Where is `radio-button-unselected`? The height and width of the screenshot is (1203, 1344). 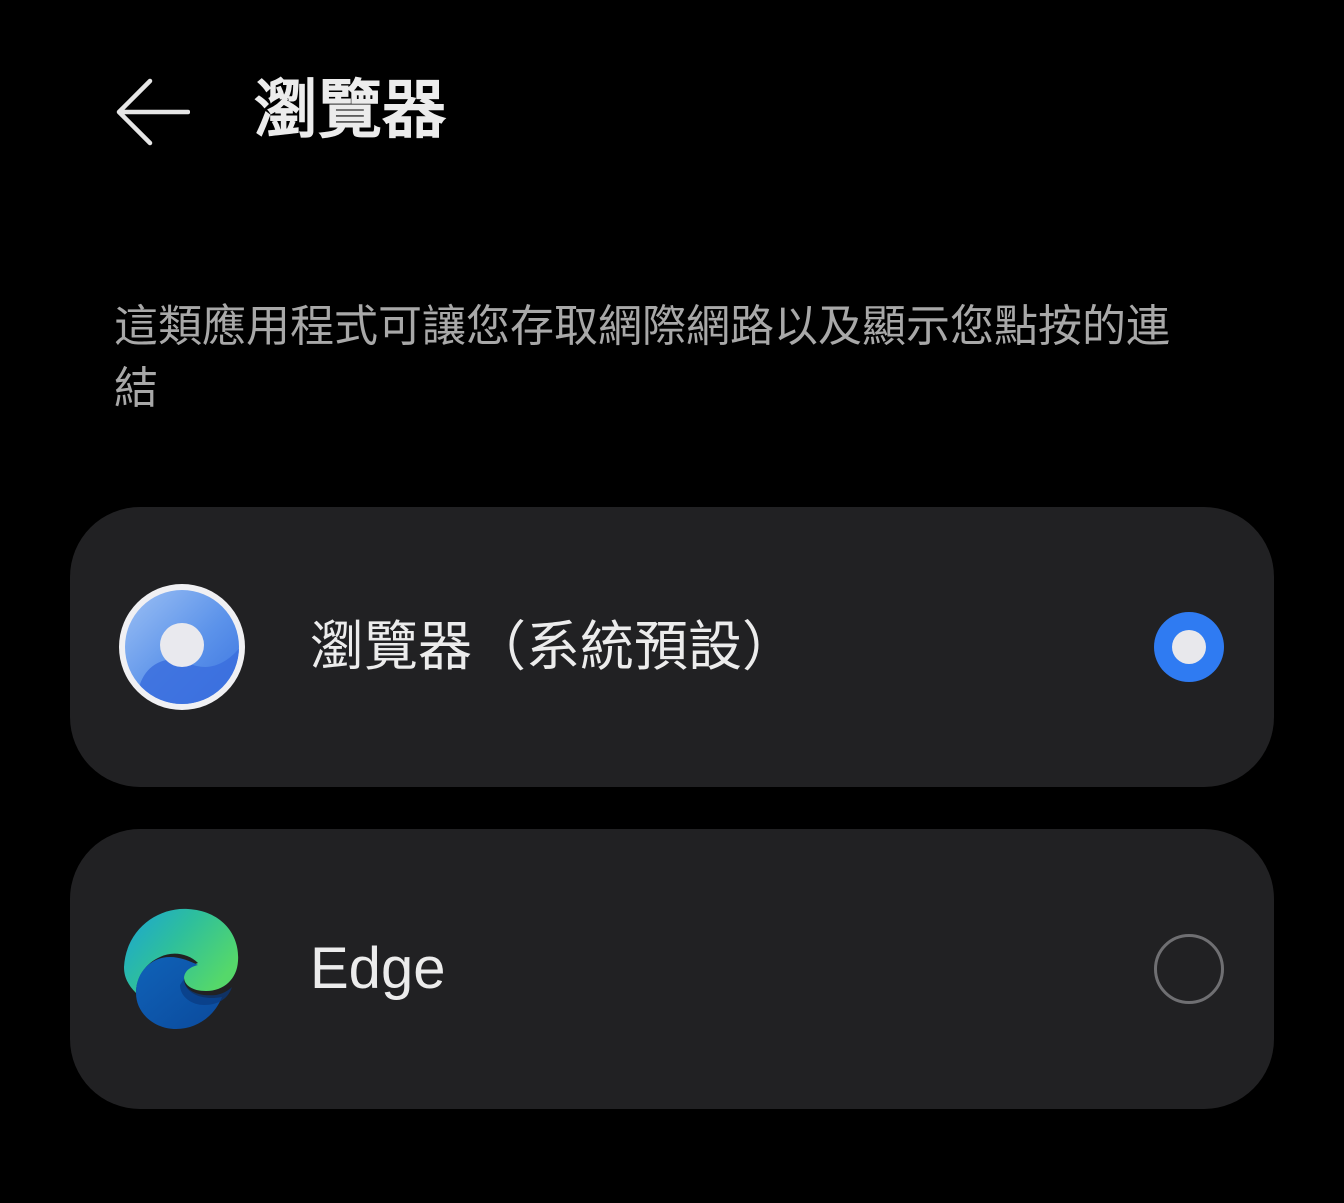
radio-button-unselected is located at coordinates (1189, 969).